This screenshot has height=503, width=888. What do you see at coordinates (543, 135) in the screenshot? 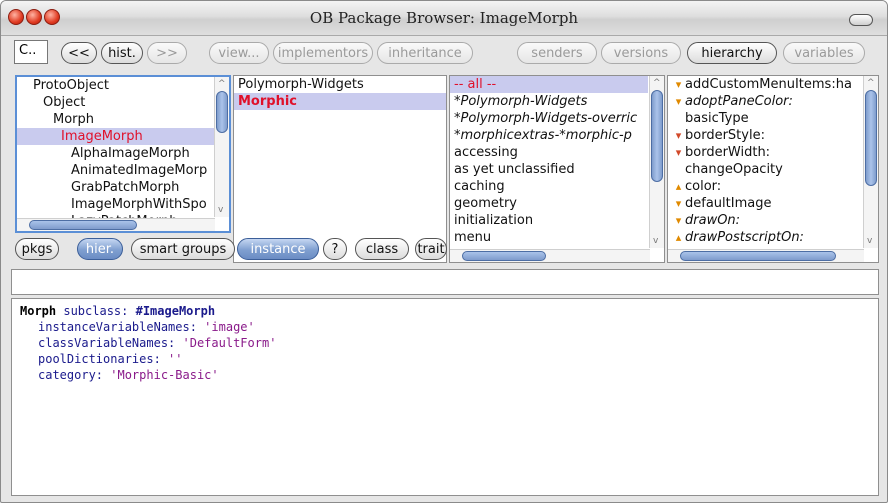
I see `list-item: *morphicextras-*morphic-p` at bounding box center [543, 135].